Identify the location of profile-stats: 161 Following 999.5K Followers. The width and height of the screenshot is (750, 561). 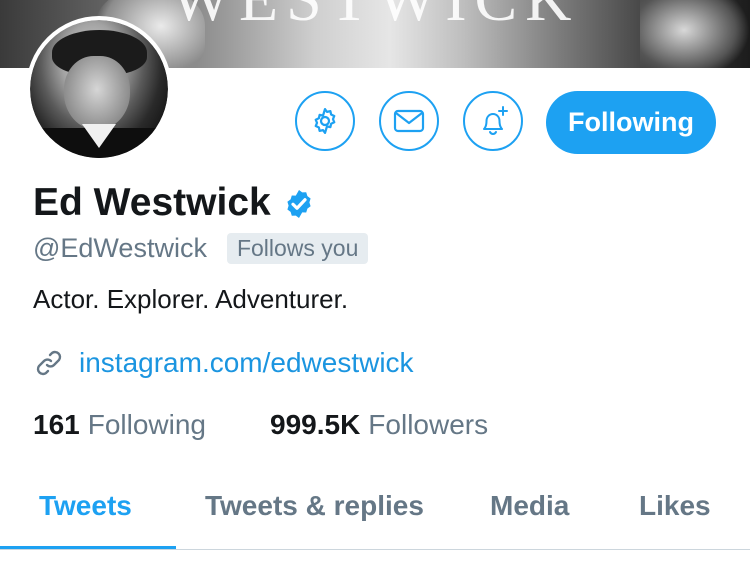
(260, 425).